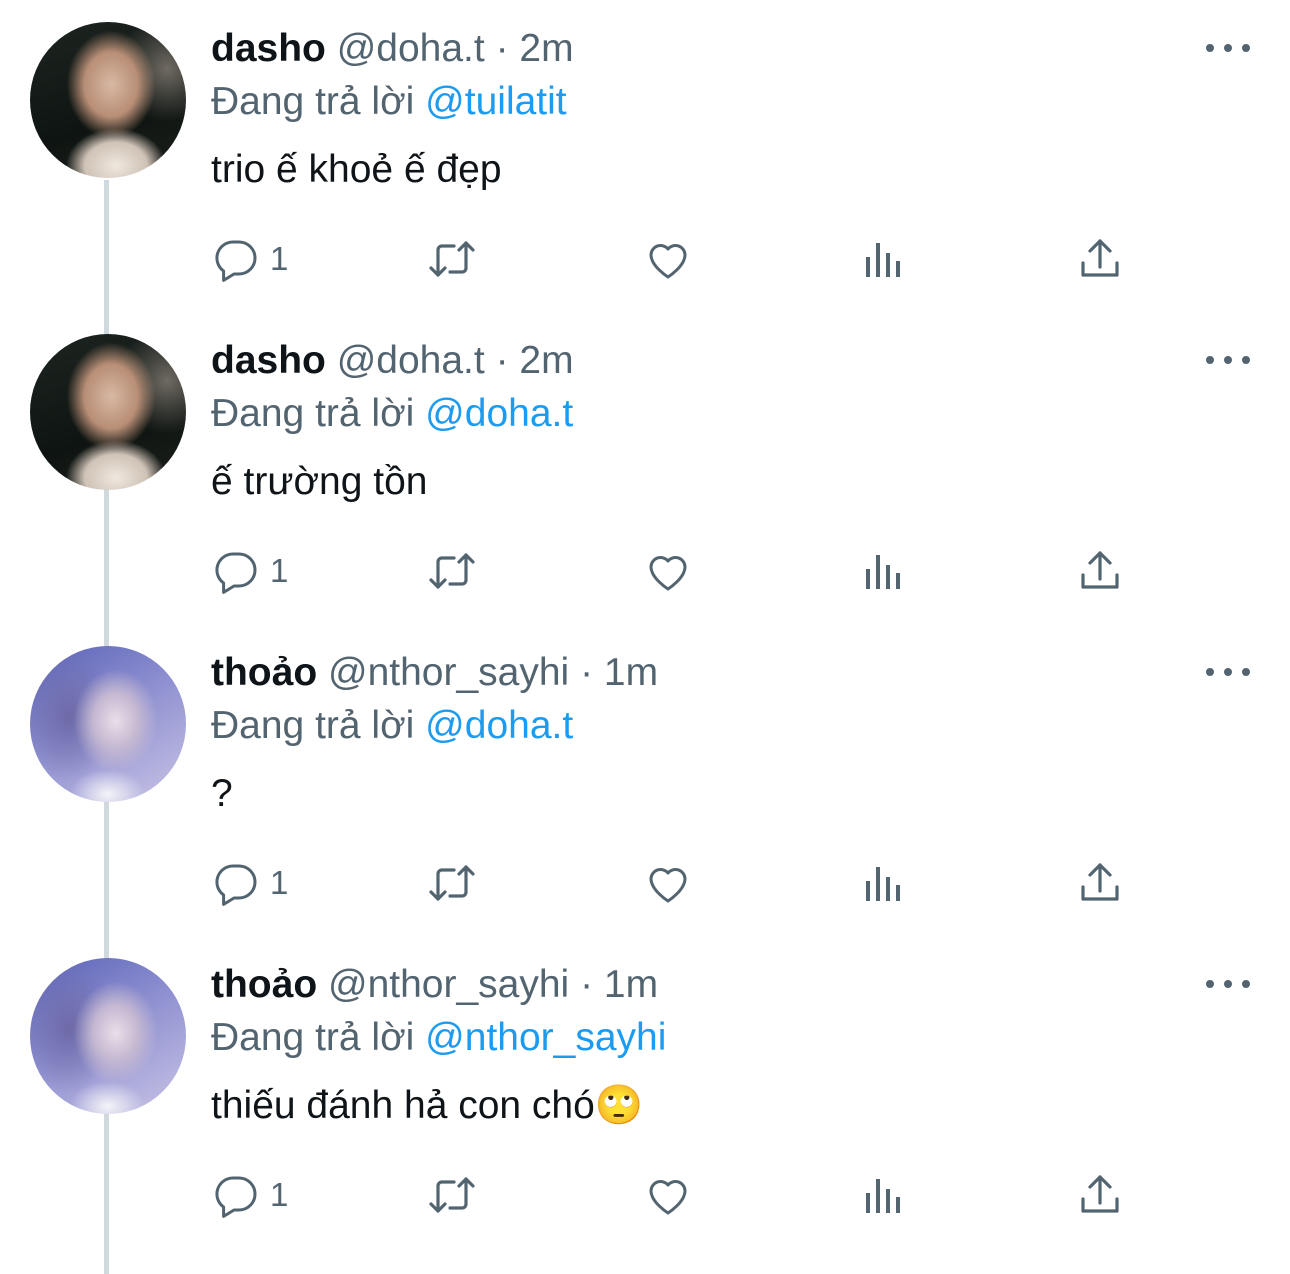  I want to click on mention-link: @nthor_sayhi, so click(545, 1037).